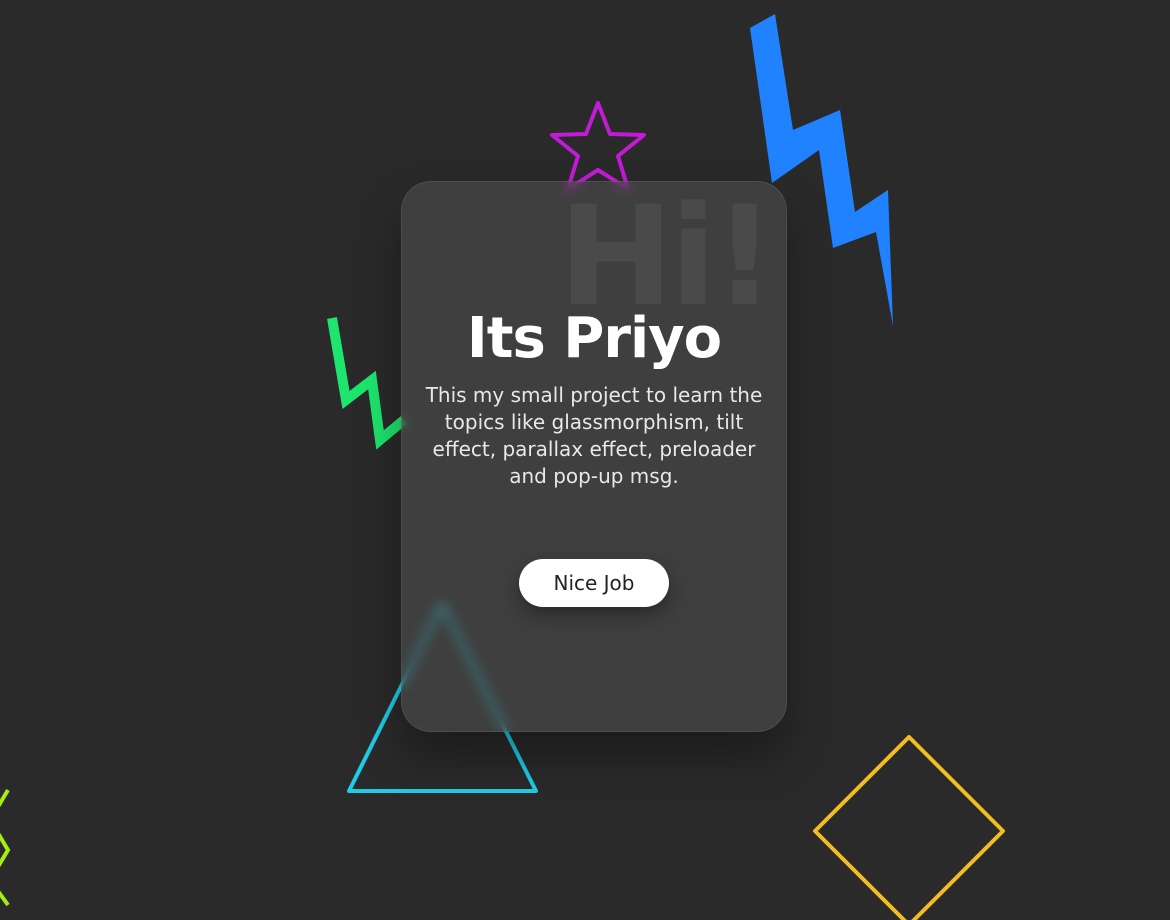  What do you see at coordinates (594, 583) in the screenshot?
I see `nice-job-button: Nice Job` at bounding box center [594, 583].